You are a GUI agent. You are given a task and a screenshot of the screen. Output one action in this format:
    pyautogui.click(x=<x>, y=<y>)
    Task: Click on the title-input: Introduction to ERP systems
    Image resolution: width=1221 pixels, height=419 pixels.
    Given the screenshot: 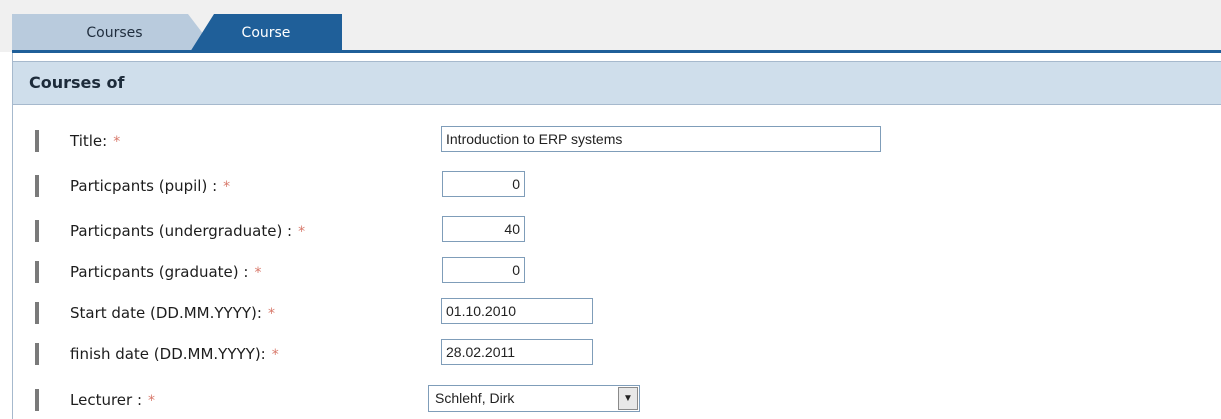 What is the action you would take?
    pyautogui.click(x=661, y=139)
    